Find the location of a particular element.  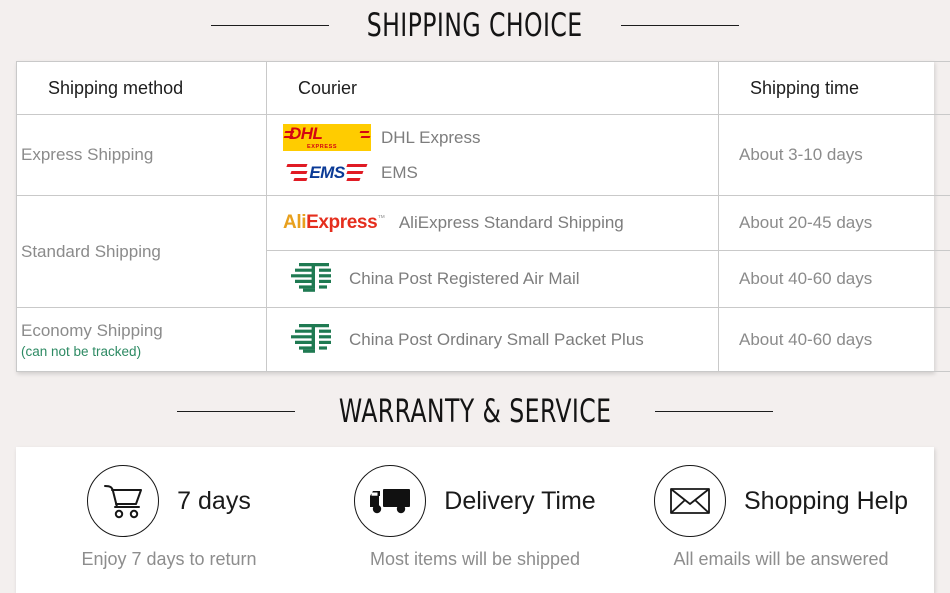

courier-line-china-post: China Post Registered Air Mail is located at coordinates (500, 279).